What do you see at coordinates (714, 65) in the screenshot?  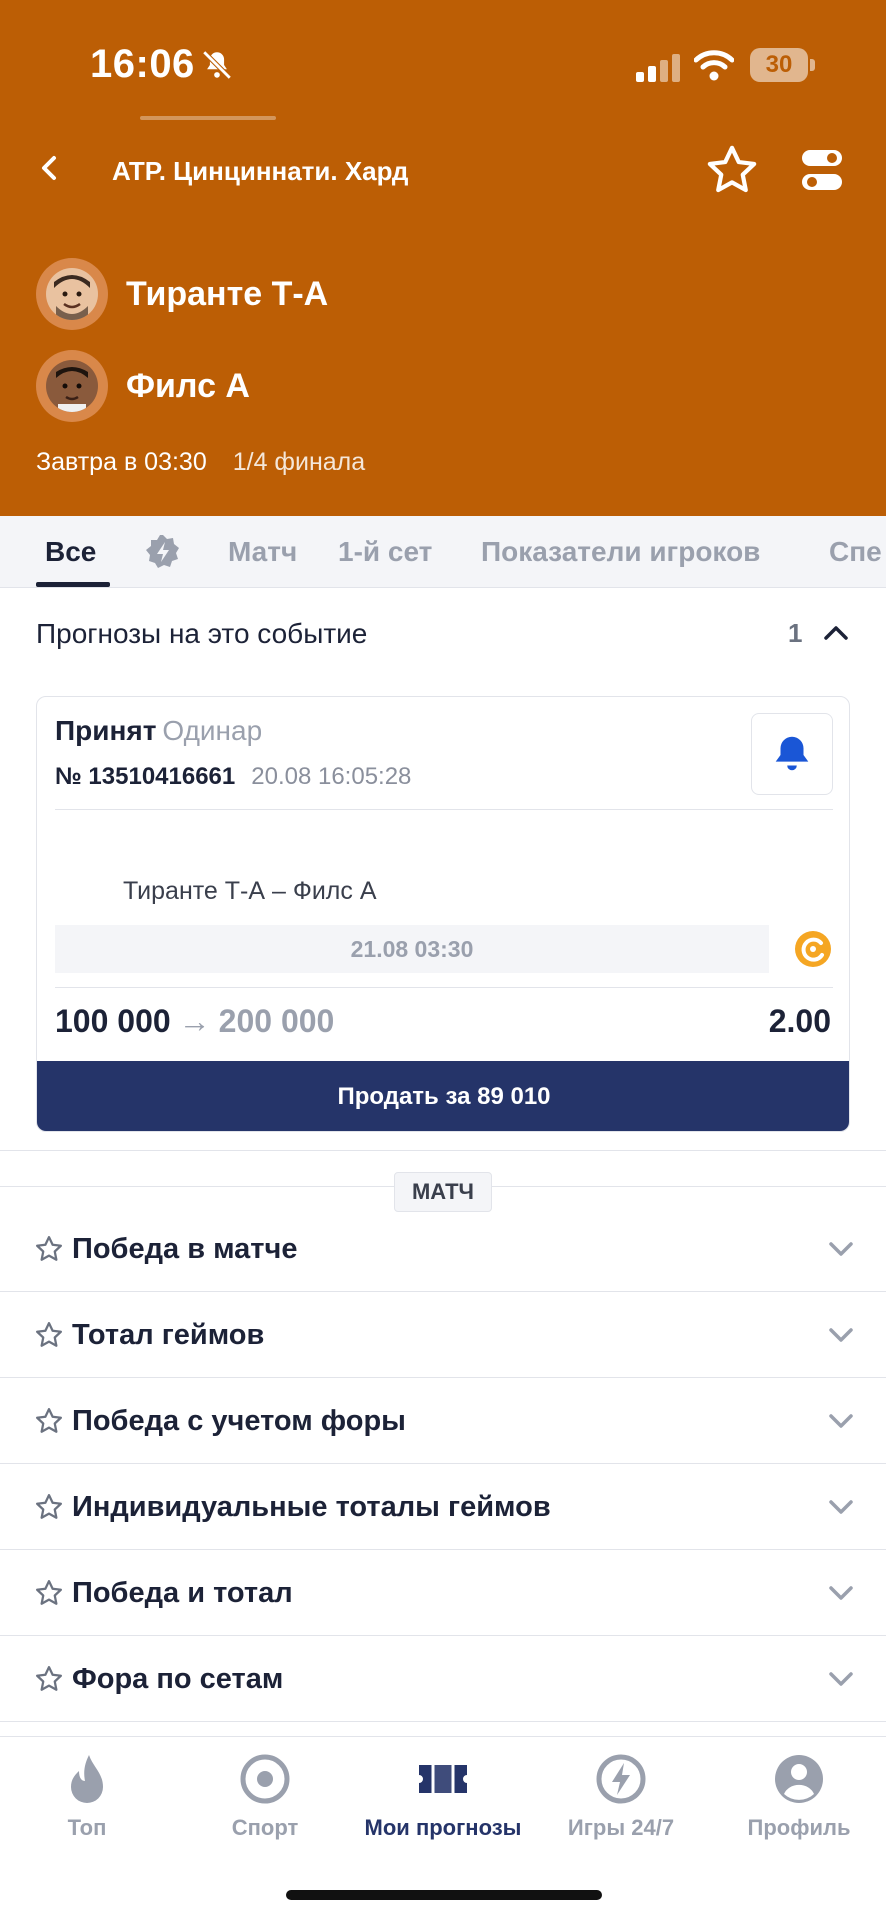 I see `wifi-icon` at bounding box center [714, 65].